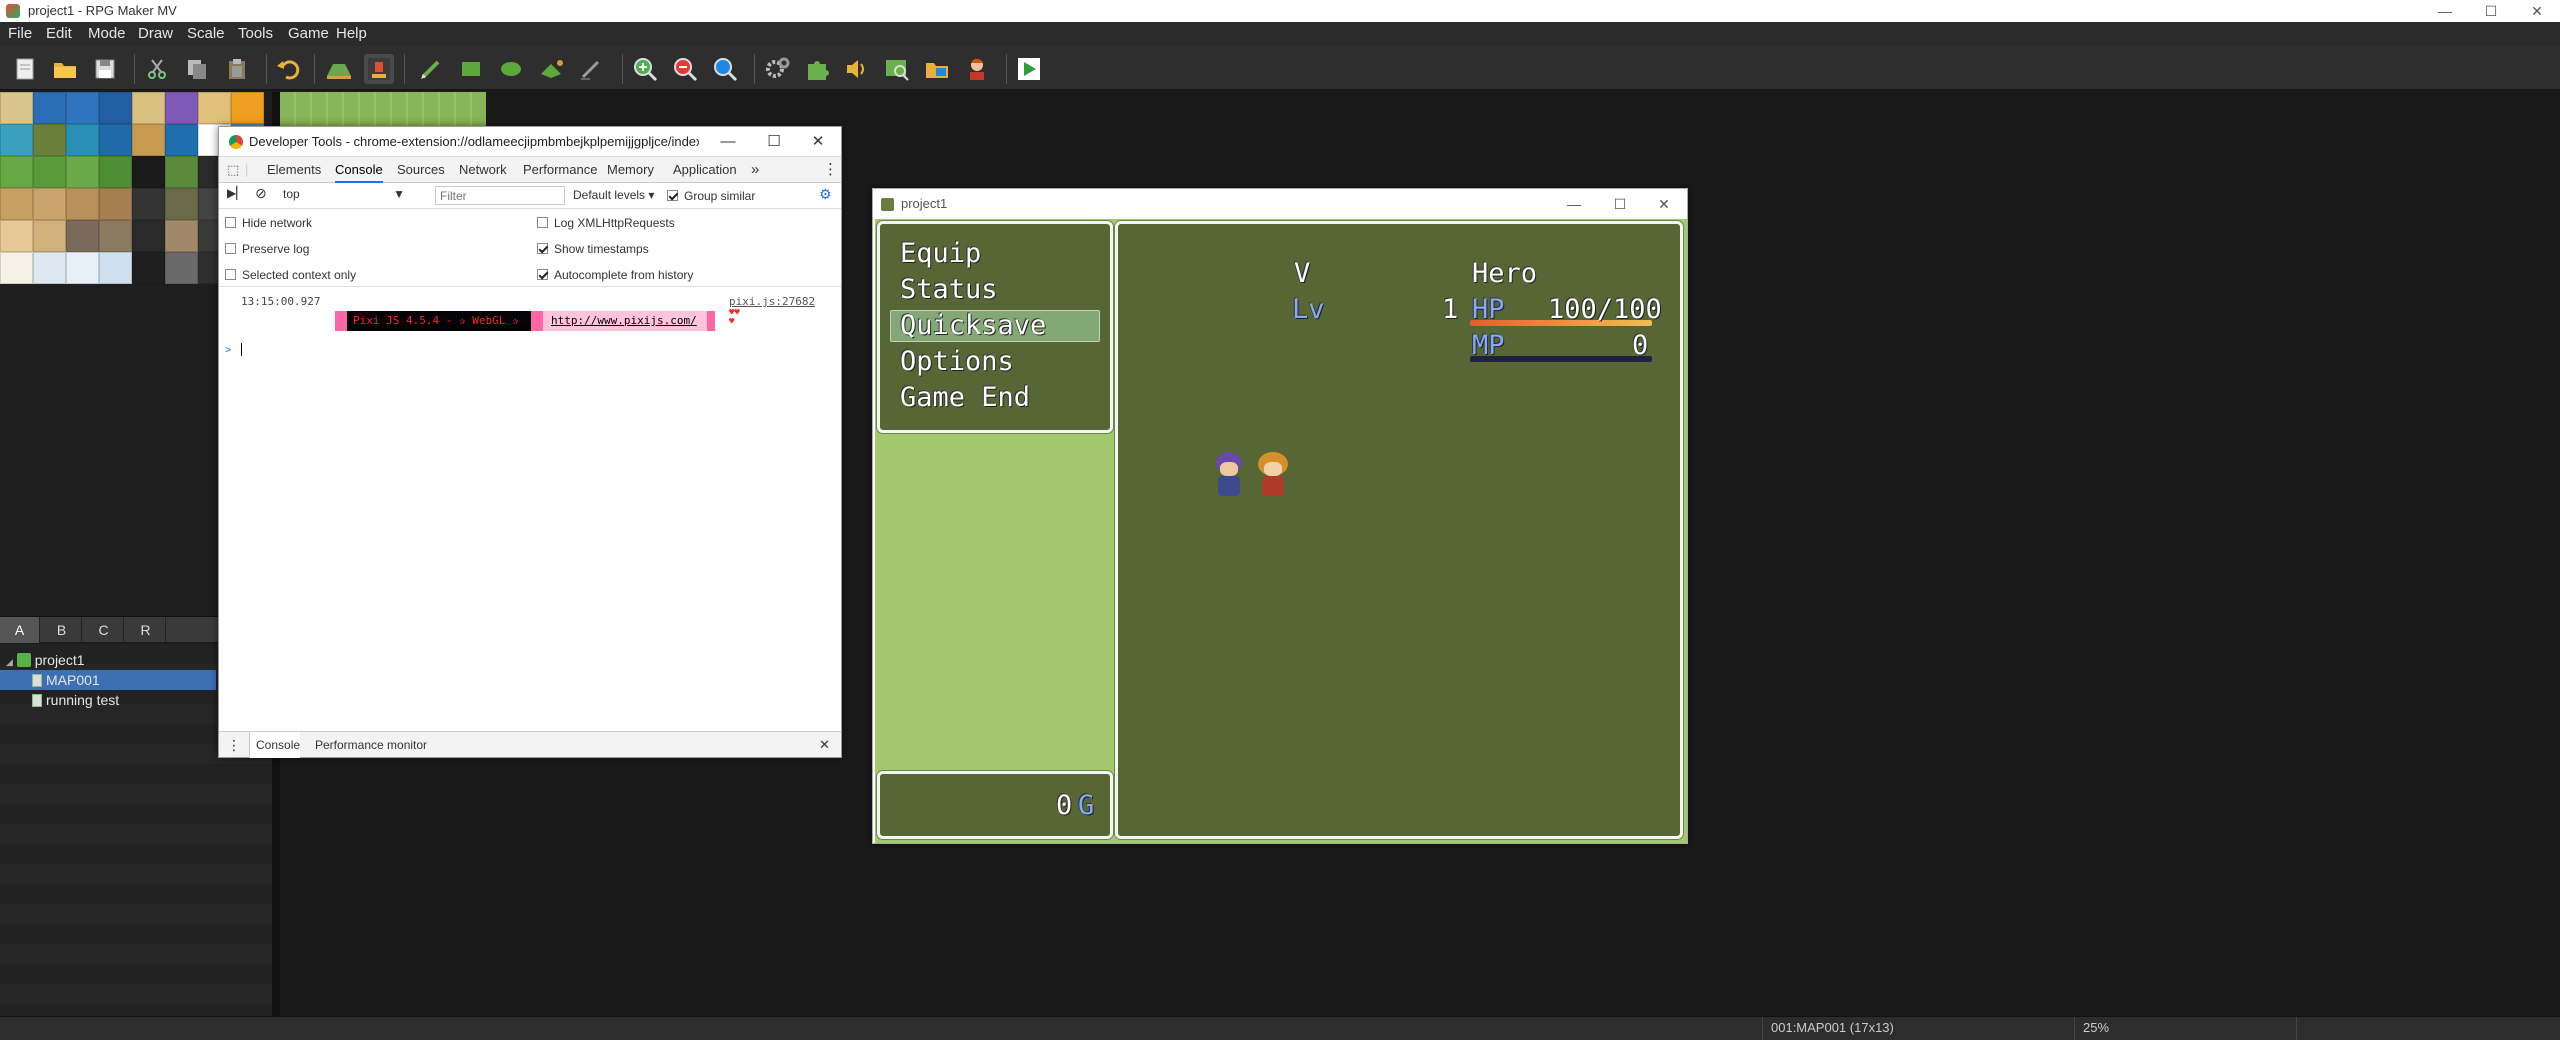 This screenshot has width=2560, height=1040. I want to click on console-settings-gear-icon: ⚙, so click(825, 194).